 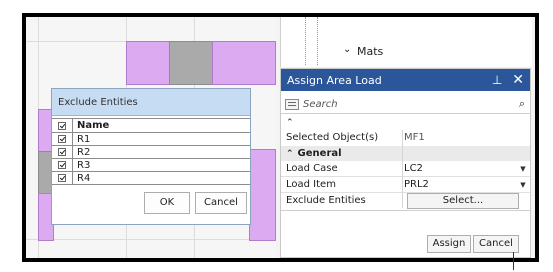 What do you see at coordinates (402, 169) in the screenshot?
I see `column-divider` at bounding box center [402, 169].